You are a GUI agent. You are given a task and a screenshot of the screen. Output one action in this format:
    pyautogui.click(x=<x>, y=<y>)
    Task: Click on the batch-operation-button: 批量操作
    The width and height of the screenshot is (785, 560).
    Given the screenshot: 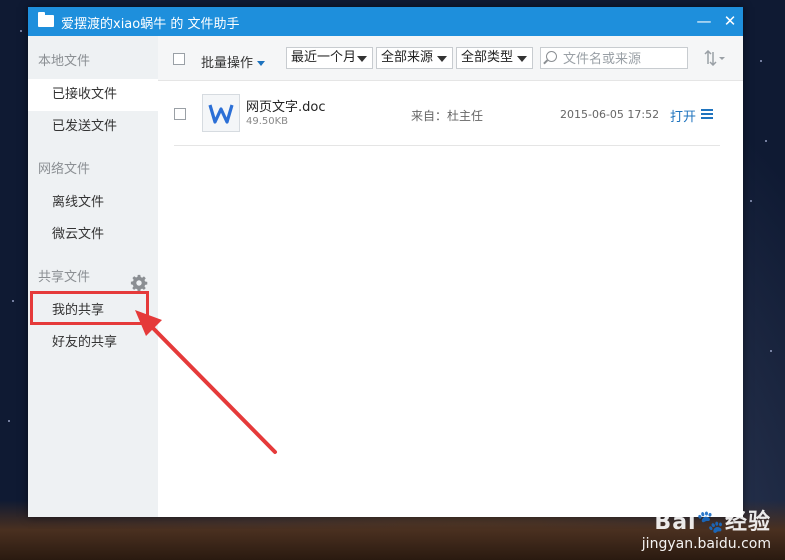 What is the action you would take?
    pyautogui.click(x=233, y=61)
    